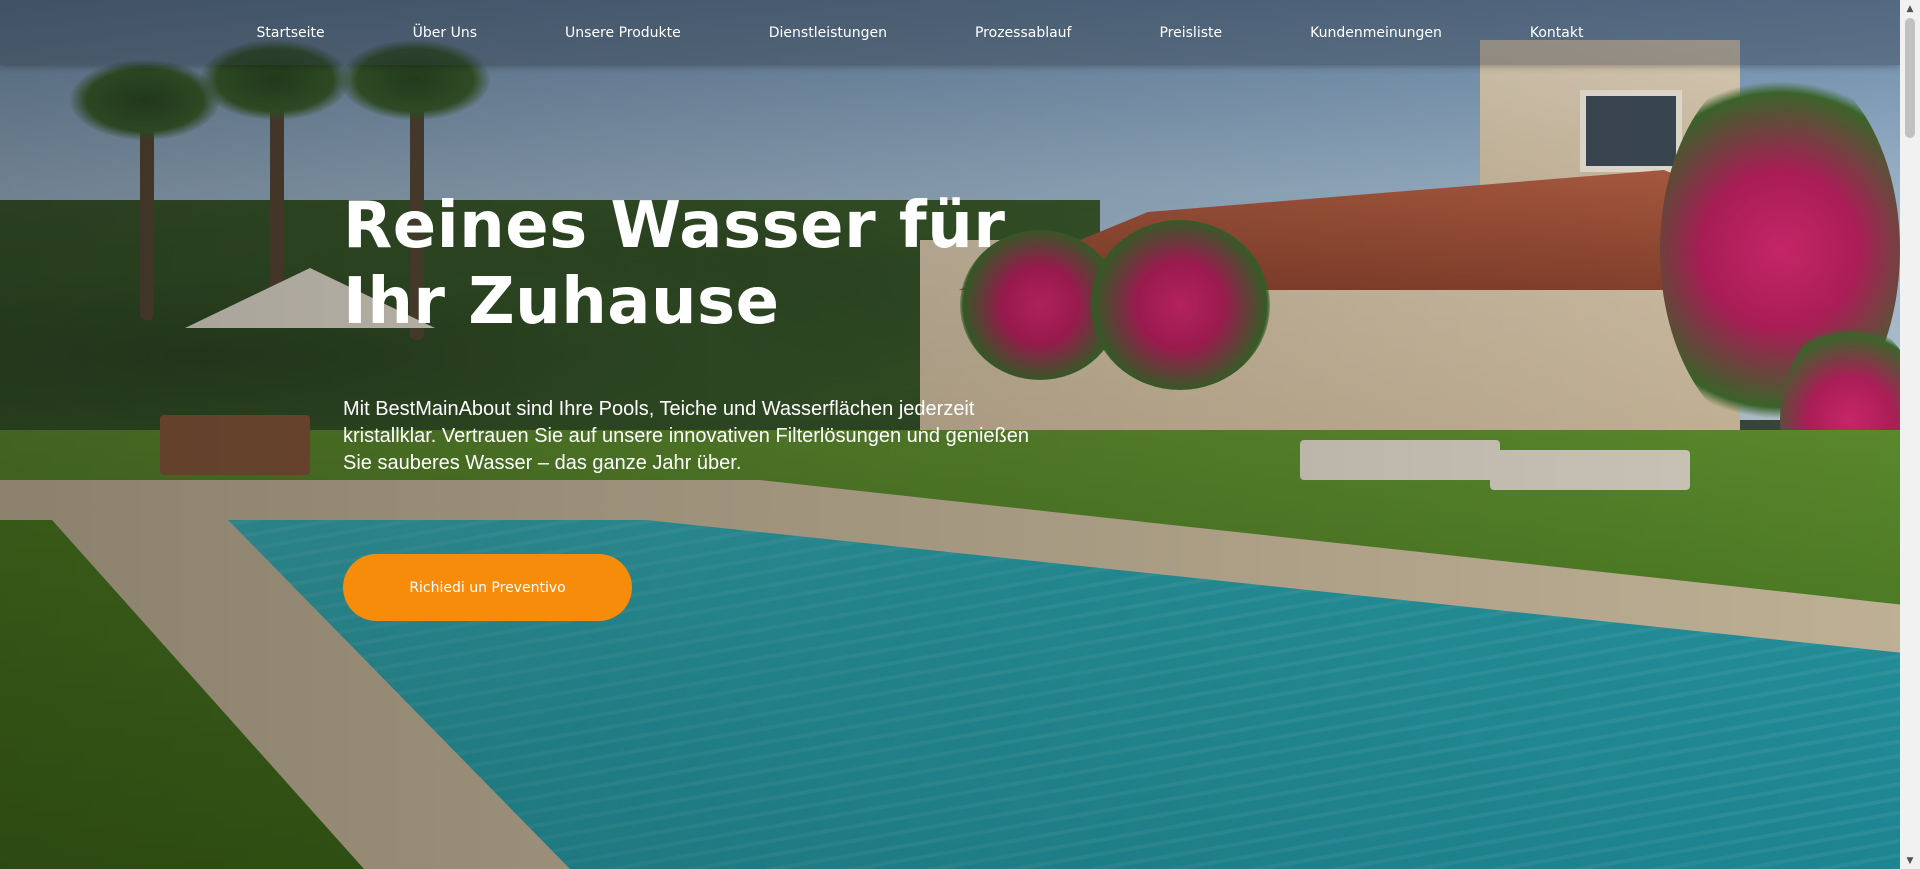 This screenshot has height=869, width=1920. I want to click on request-quote-button: Richiedi un Preventivo, so click(487, 587).